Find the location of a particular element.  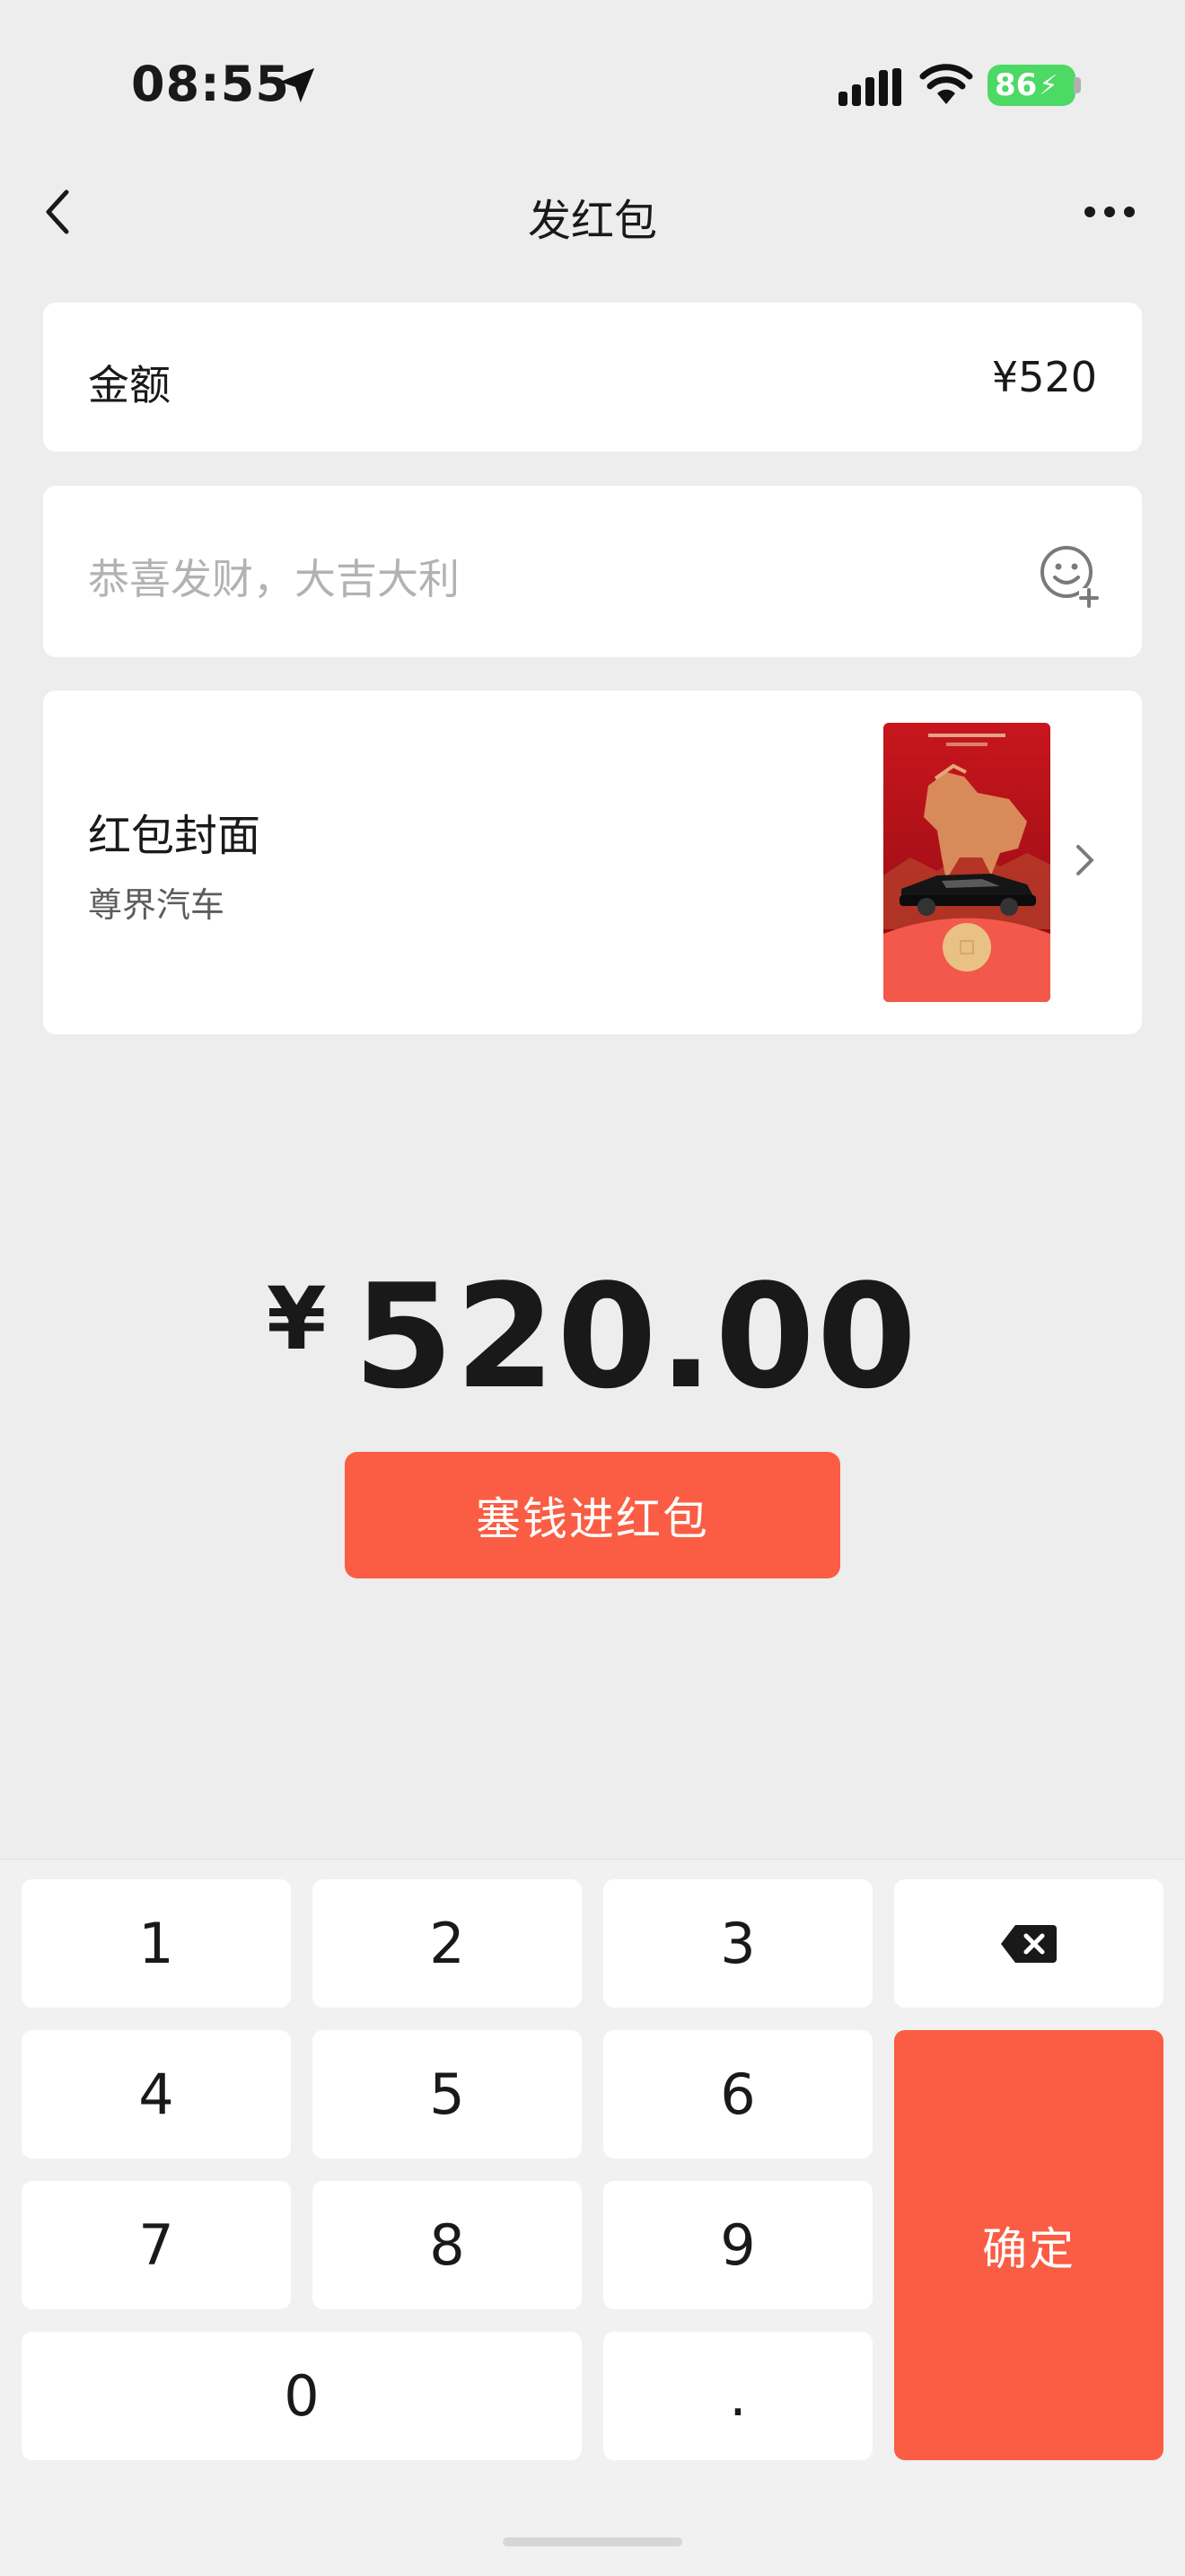

backspace-key is located at coordinates (1028, 1943).